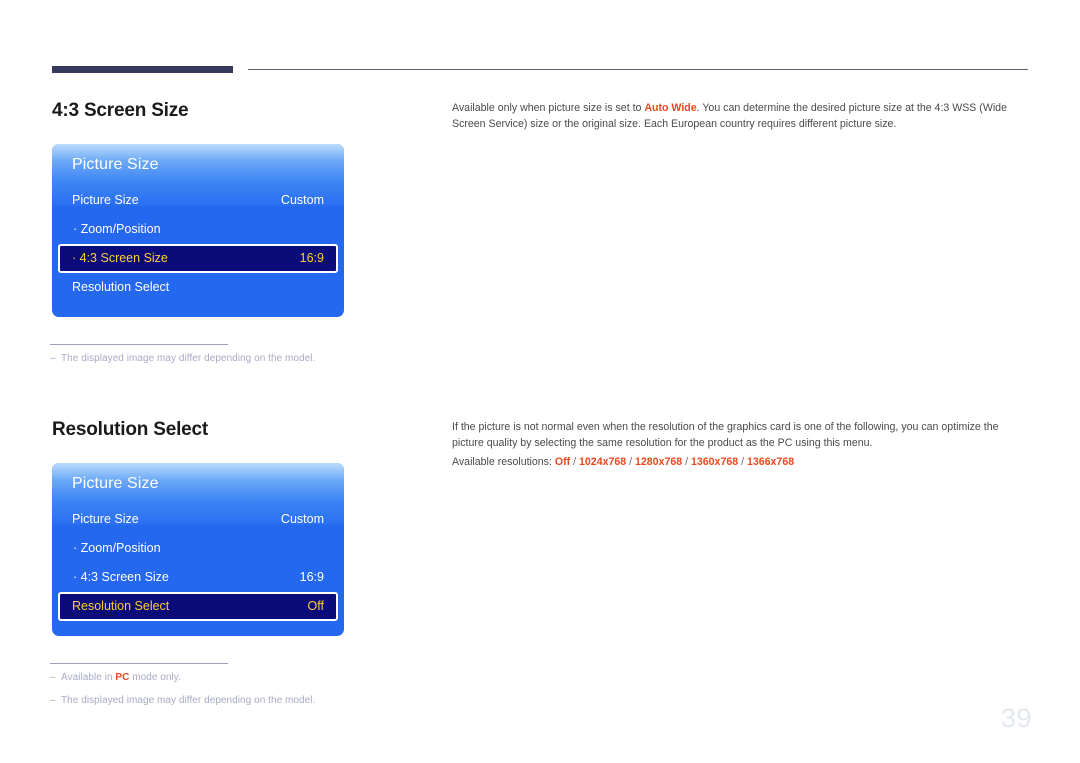  I want to click on osd-row-4-3-screen-size: · 4:3 Screen Size 16:9, so click(198, 577).